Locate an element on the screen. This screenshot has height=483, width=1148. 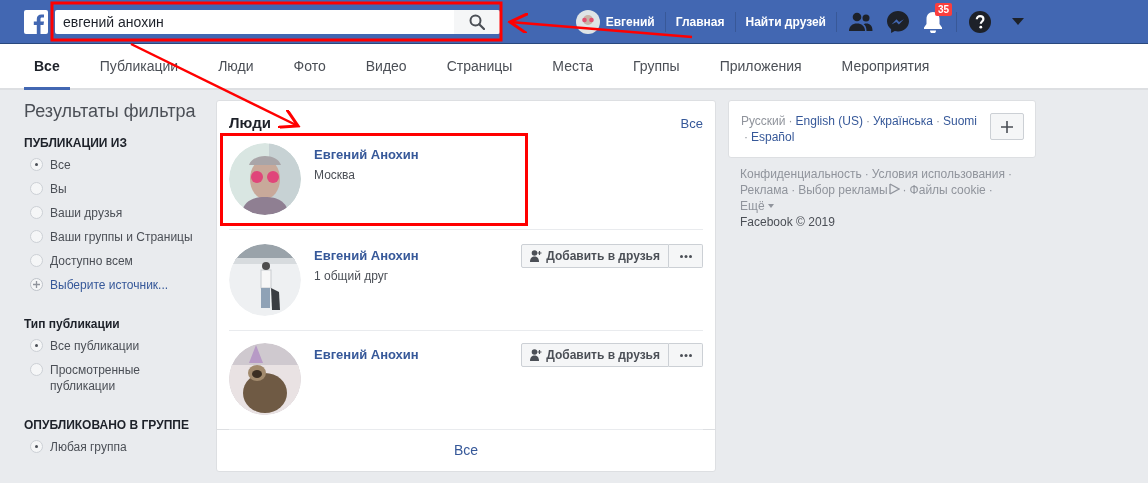
tab: Люди is located at coordinates (236, 67).